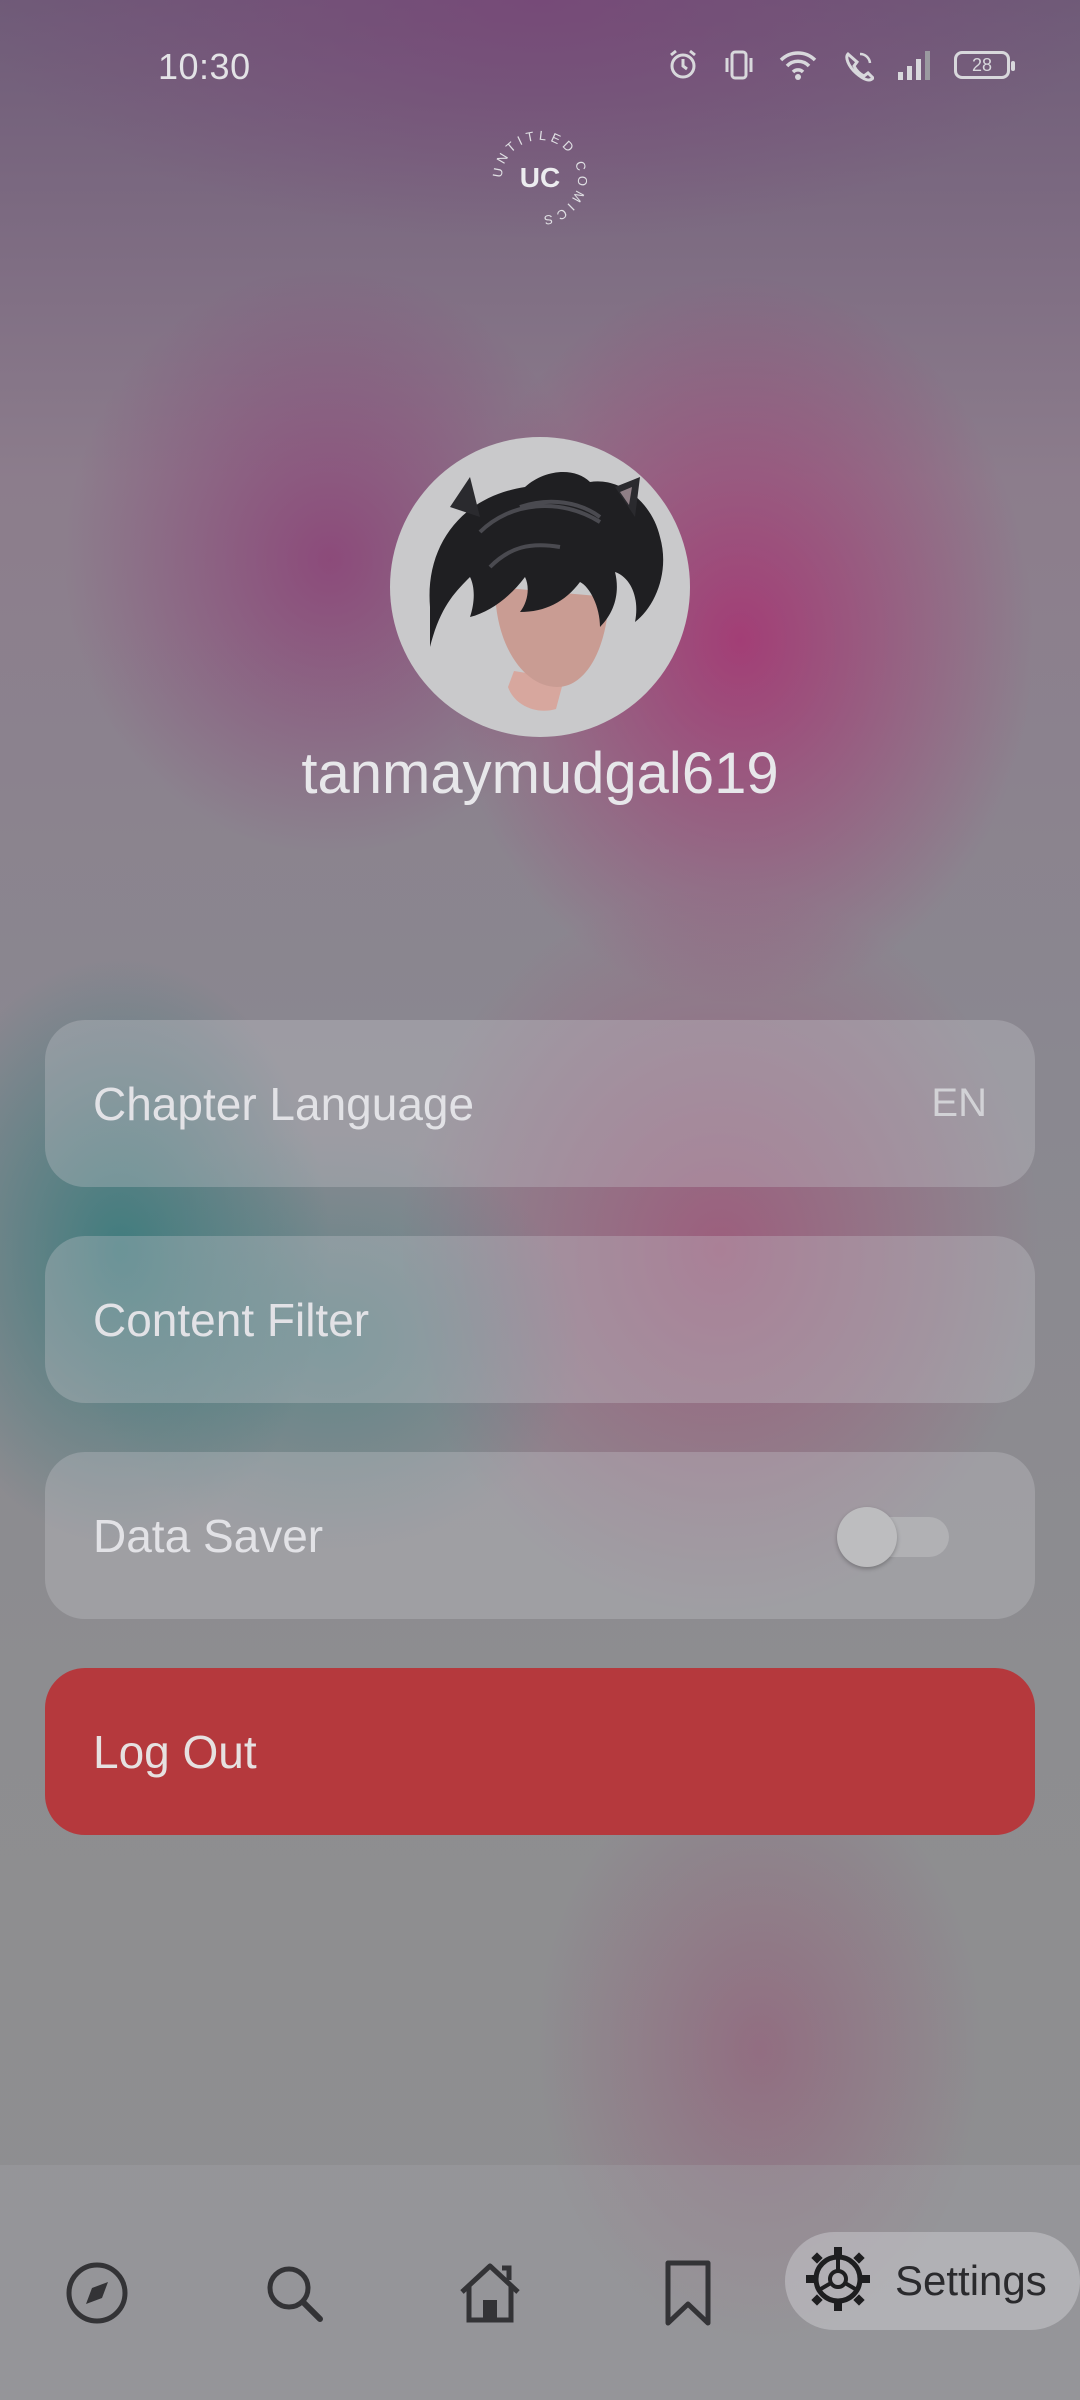 The width and height of the screenshot is (1080, 2400). I want to click on wifi-calling-icon, so click(857, 65).